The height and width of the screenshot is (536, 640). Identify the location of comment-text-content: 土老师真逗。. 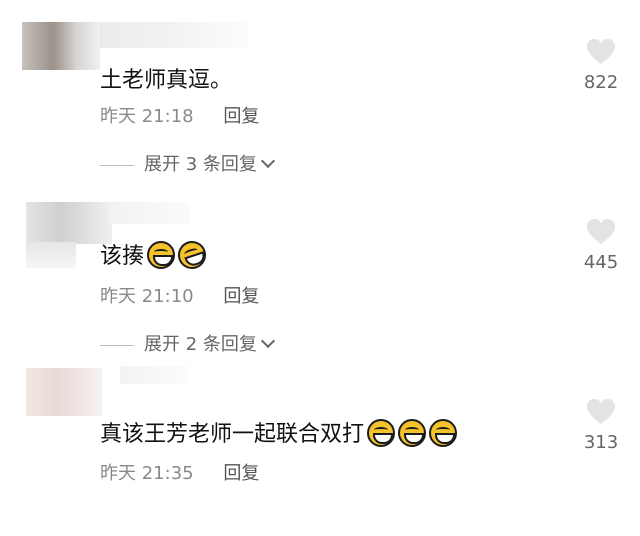
(166, 80).